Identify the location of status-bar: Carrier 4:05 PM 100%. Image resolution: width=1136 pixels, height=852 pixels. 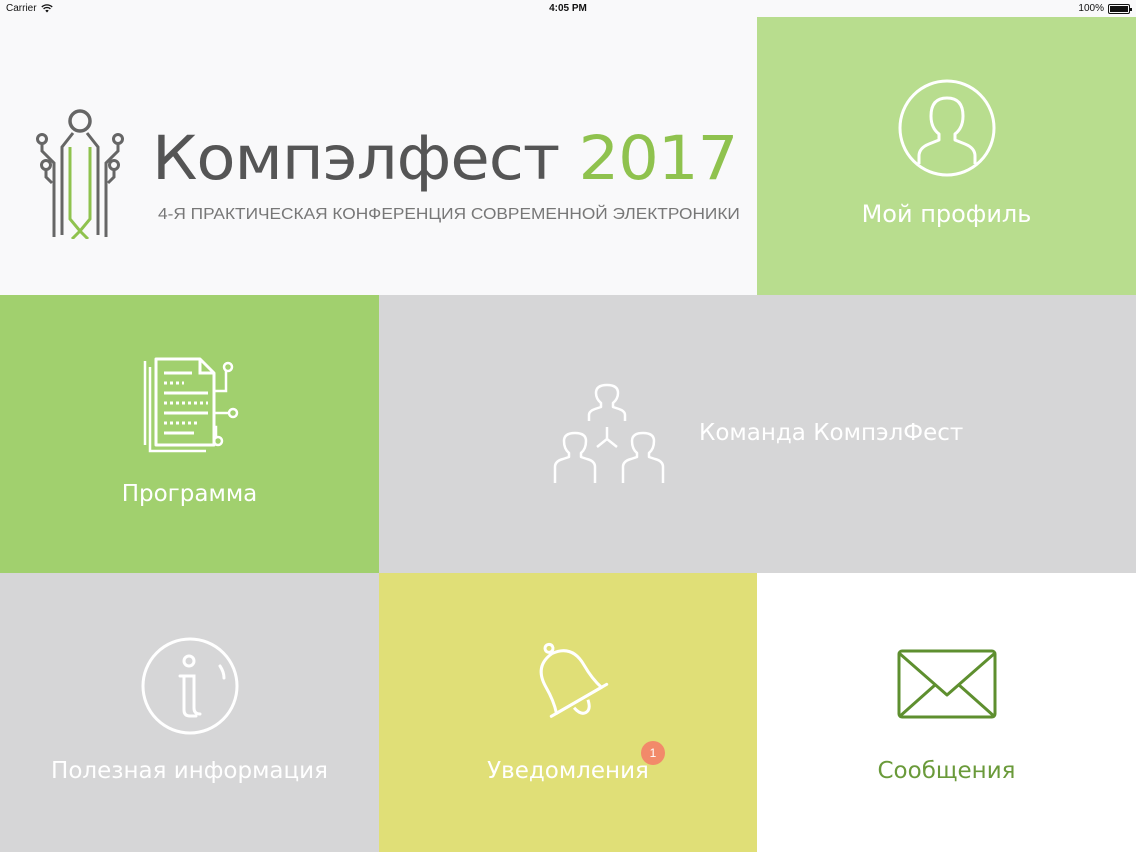
(568, 8).